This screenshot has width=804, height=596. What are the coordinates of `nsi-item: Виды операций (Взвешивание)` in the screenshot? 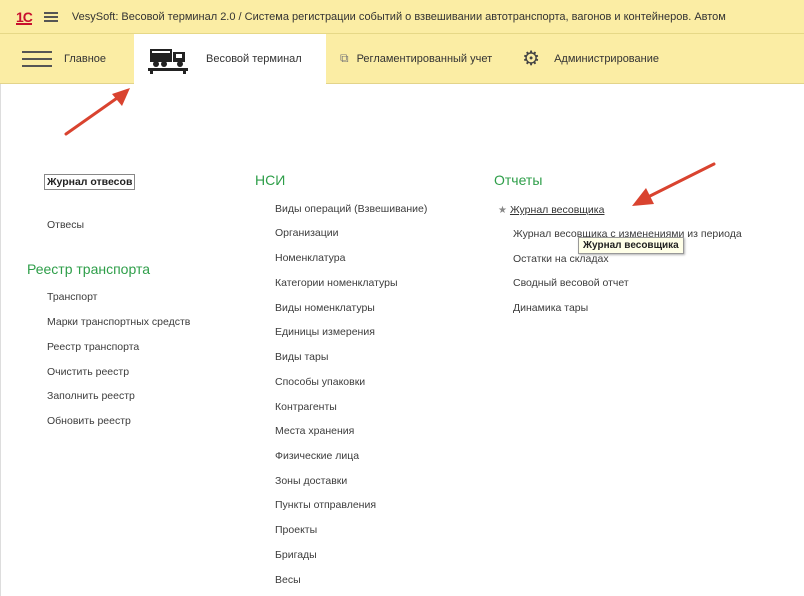 It's located at (351, 209).